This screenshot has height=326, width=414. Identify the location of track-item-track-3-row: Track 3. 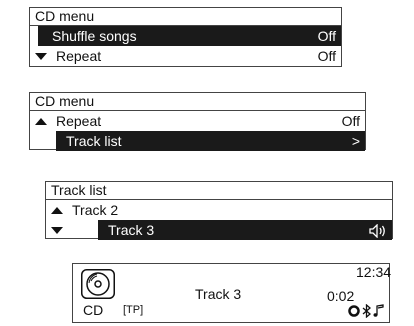
(219, 230).